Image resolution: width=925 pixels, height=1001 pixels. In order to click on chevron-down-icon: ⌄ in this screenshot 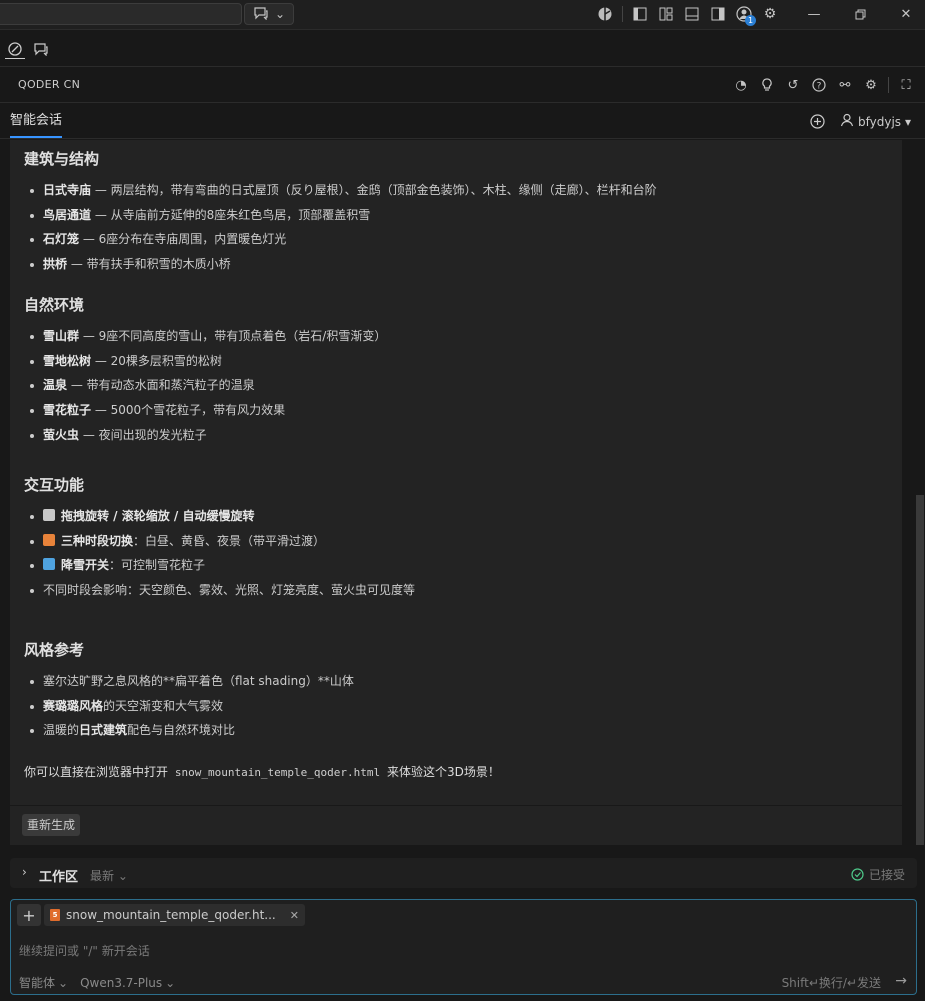, I will do `click(280, 14)`.